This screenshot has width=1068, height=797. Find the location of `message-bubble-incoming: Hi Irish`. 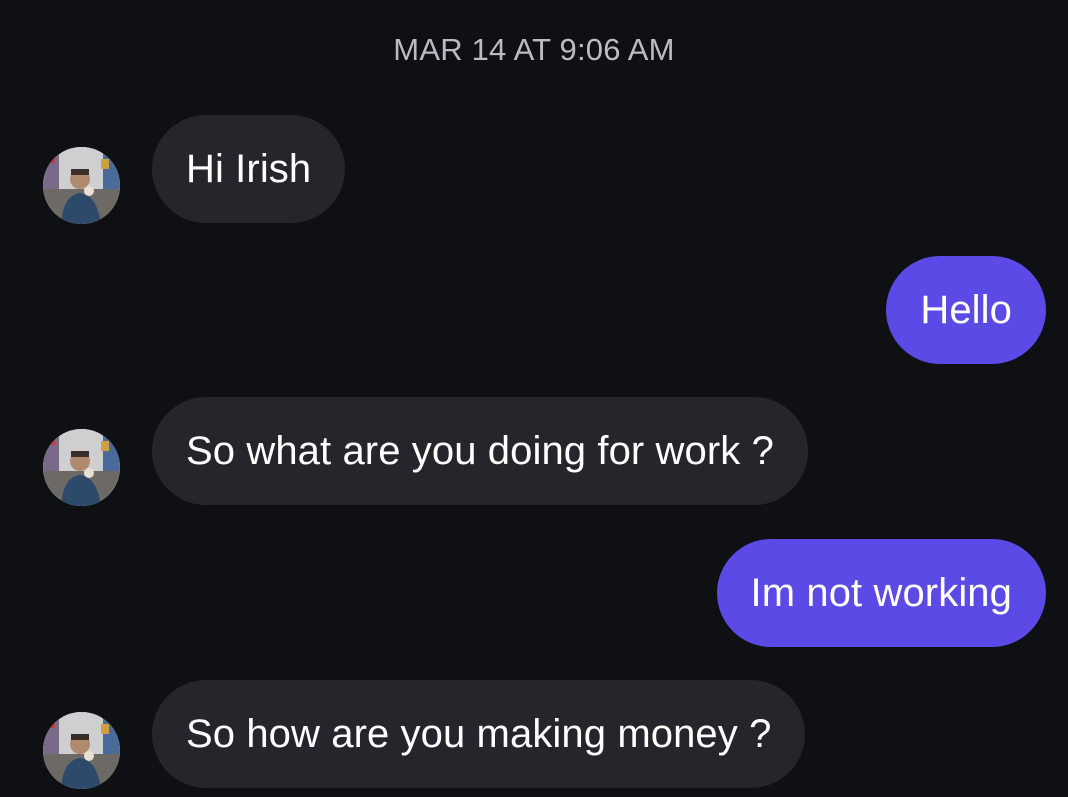

message-bubble-incoming: Hi Irish is located at coordinates (249, 169).